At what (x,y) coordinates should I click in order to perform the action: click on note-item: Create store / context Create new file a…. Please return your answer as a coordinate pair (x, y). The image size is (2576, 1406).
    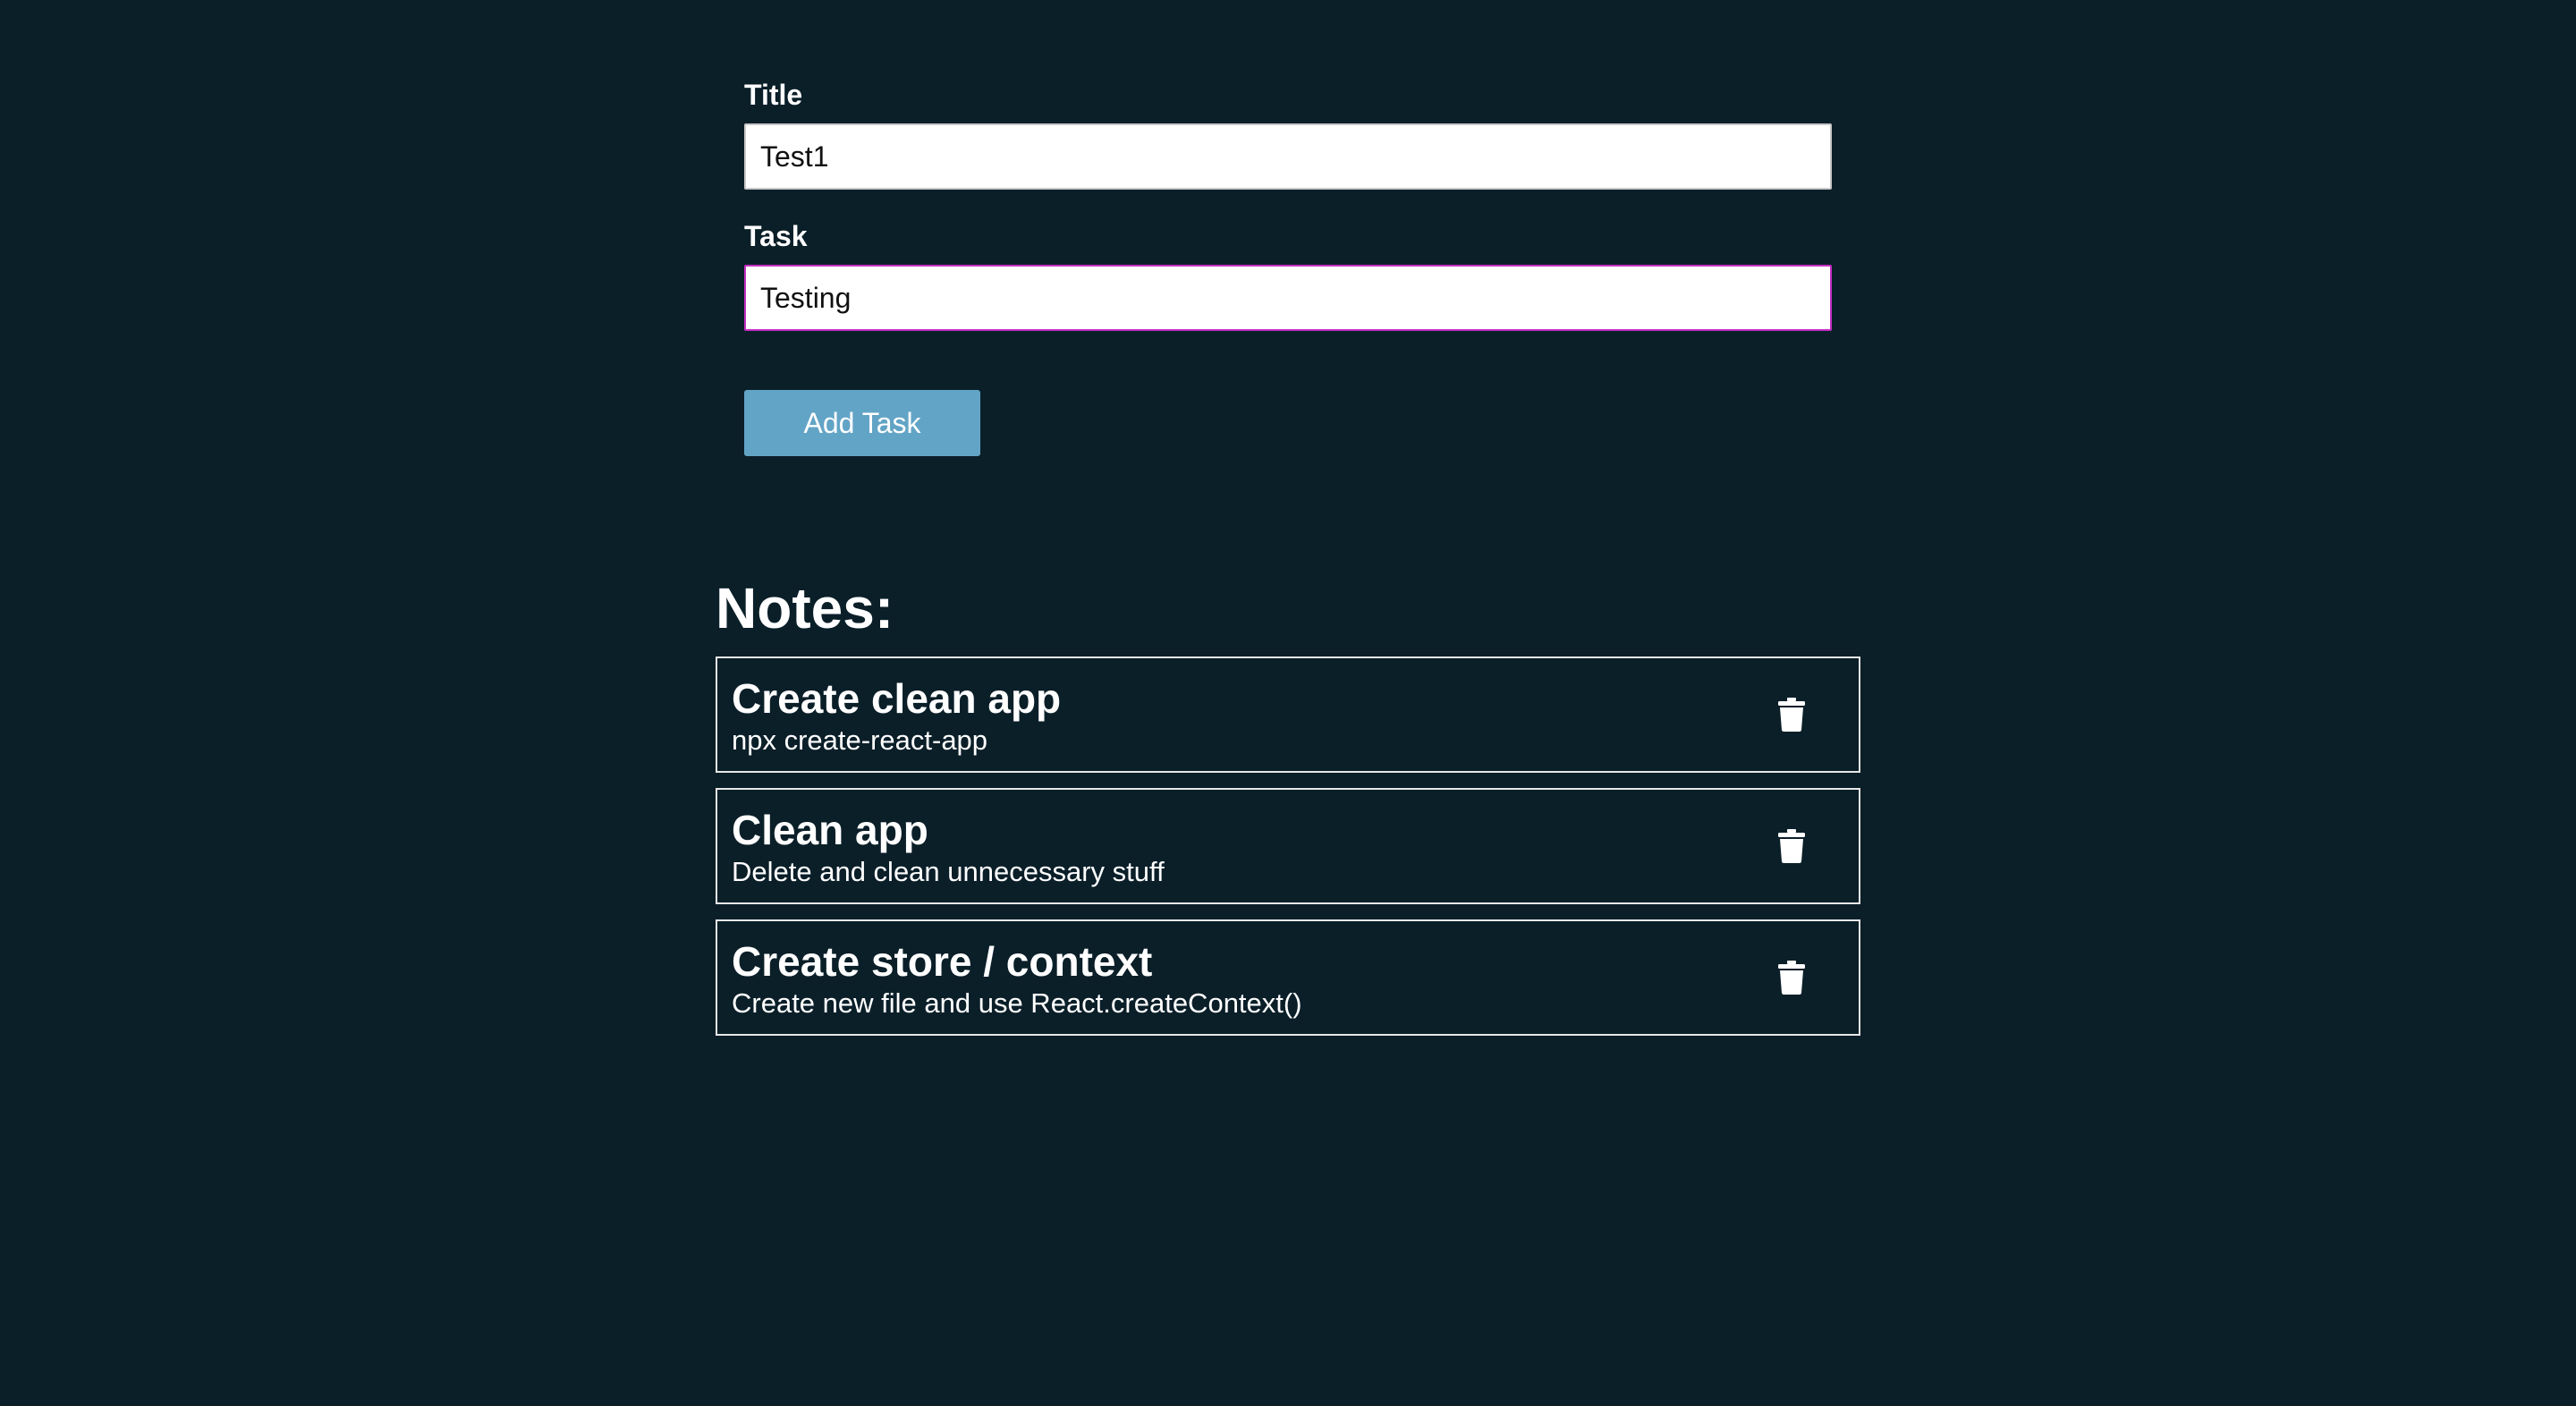
    Looking at the image, I should click on (1288, 978).